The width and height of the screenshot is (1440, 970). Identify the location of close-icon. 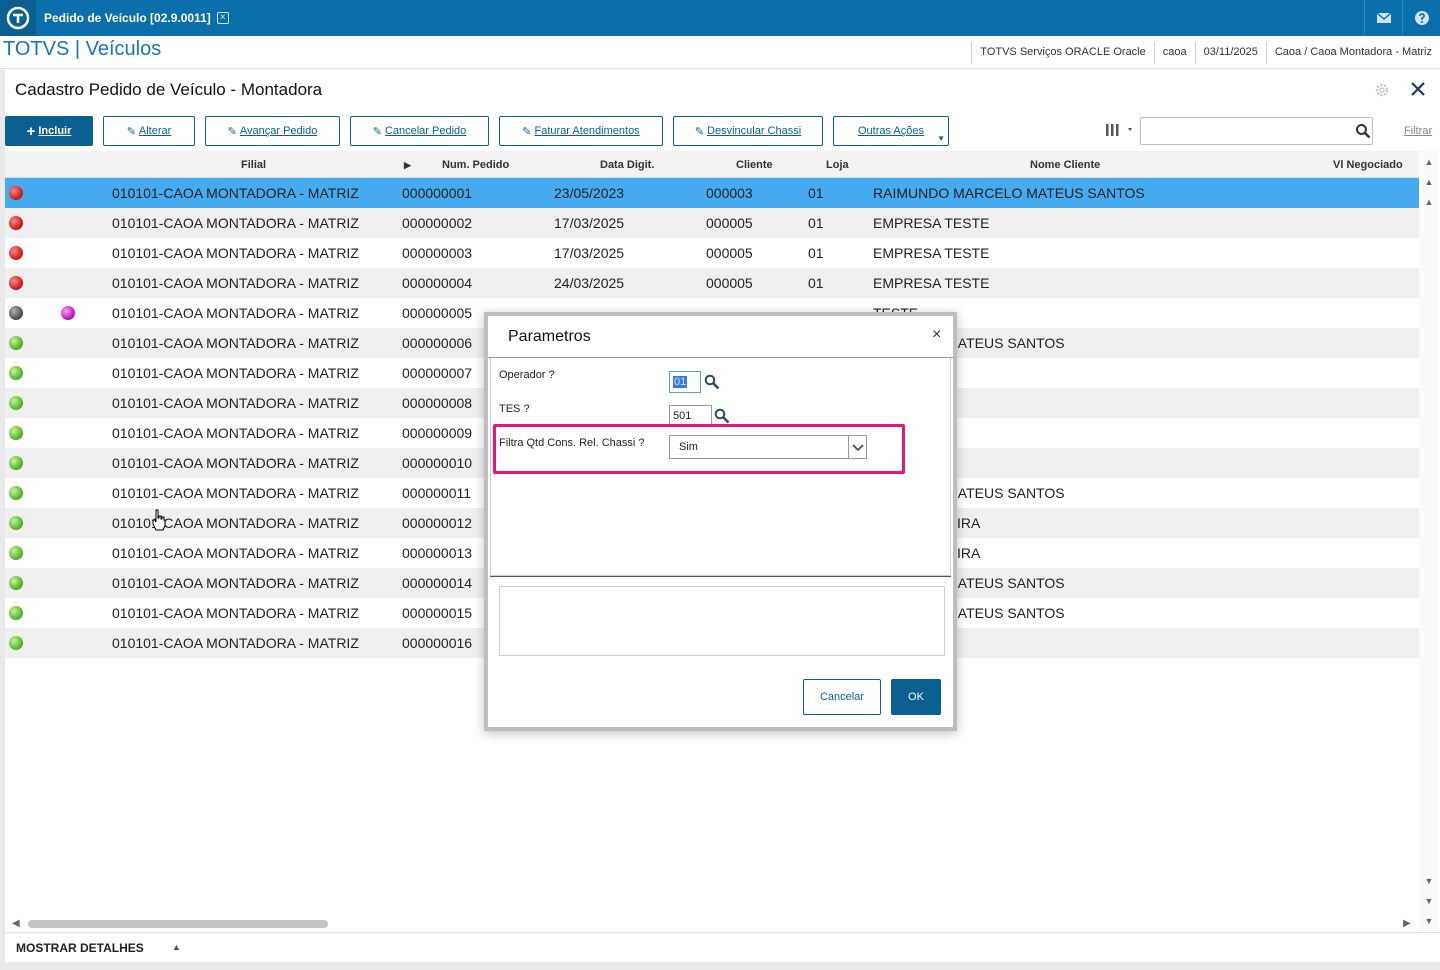
(1418, 89).